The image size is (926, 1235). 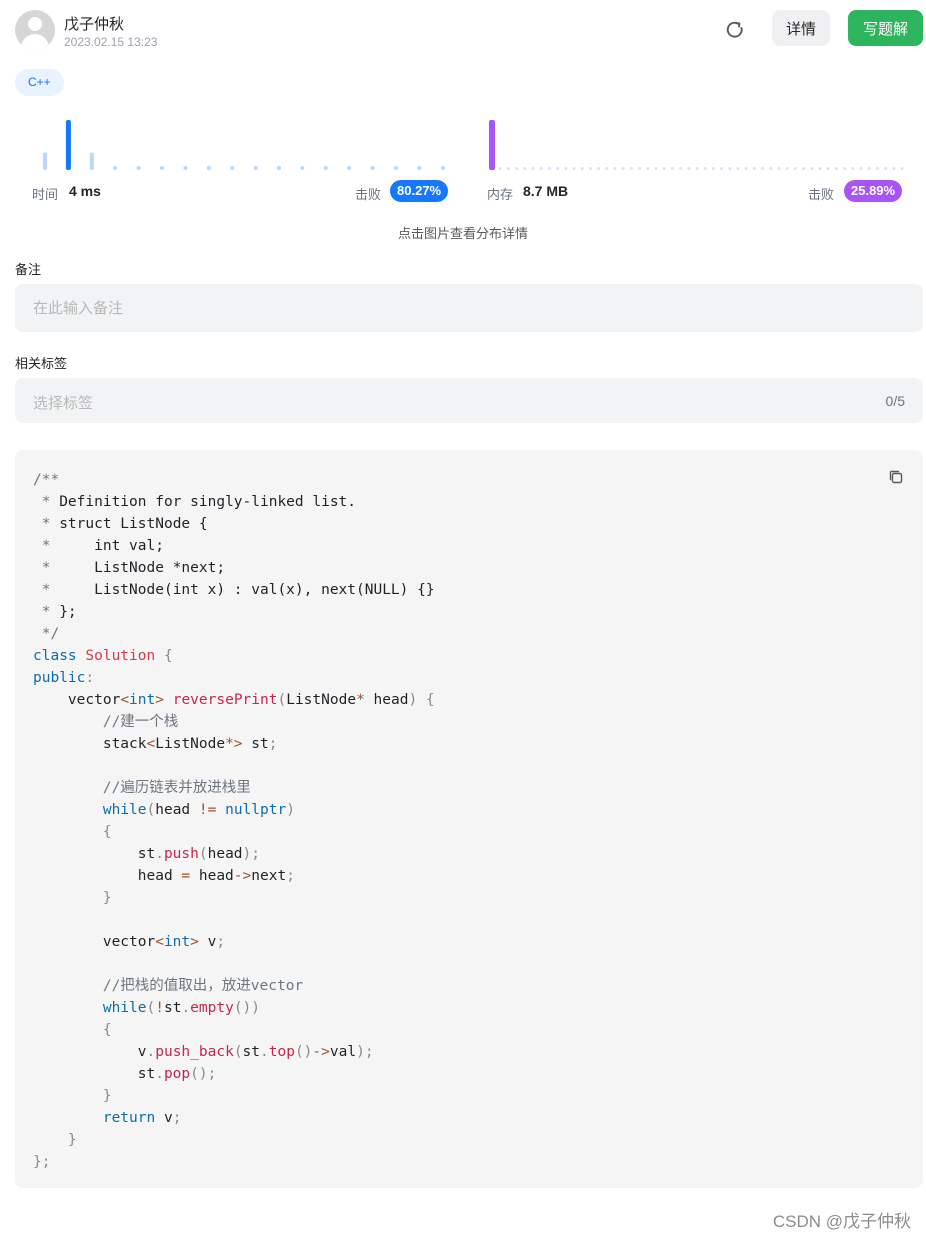 I want to click on time-beat-badge: 80.27%, so click(x=419, y=191).